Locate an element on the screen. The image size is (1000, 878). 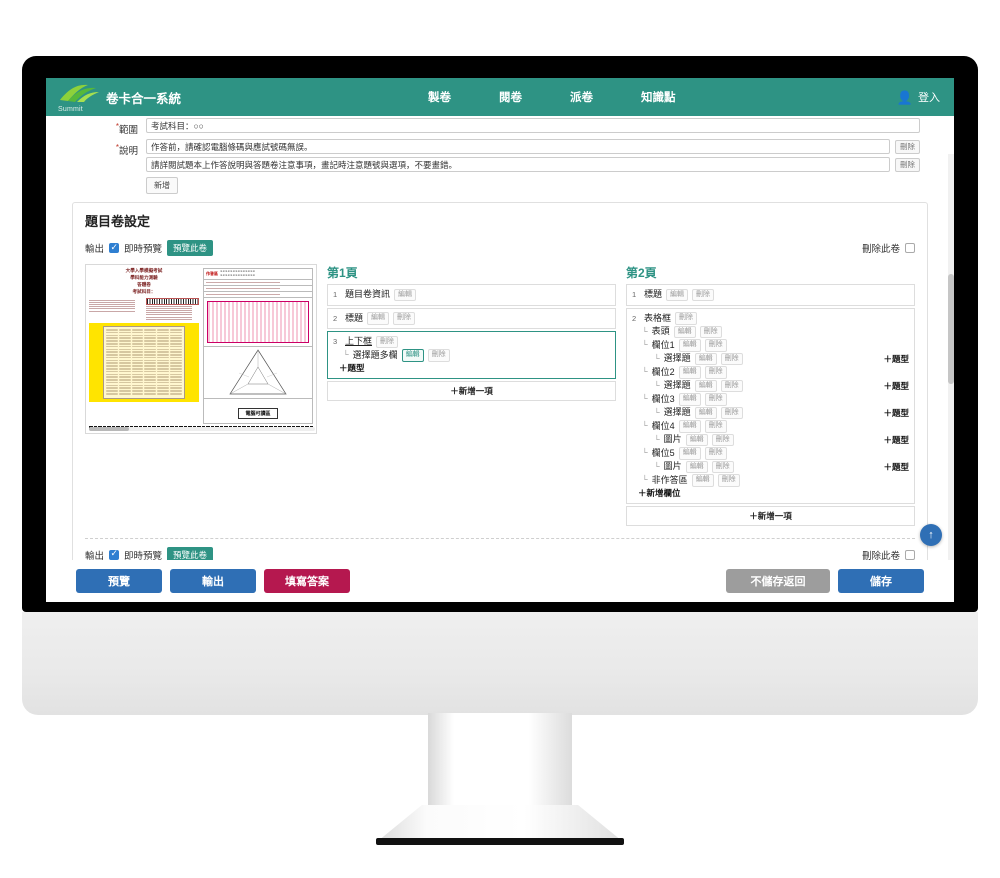
description-input-1: 作答前，請確認電腦條碼與應試號碼無誤。 is located at coordinates (518, 147).